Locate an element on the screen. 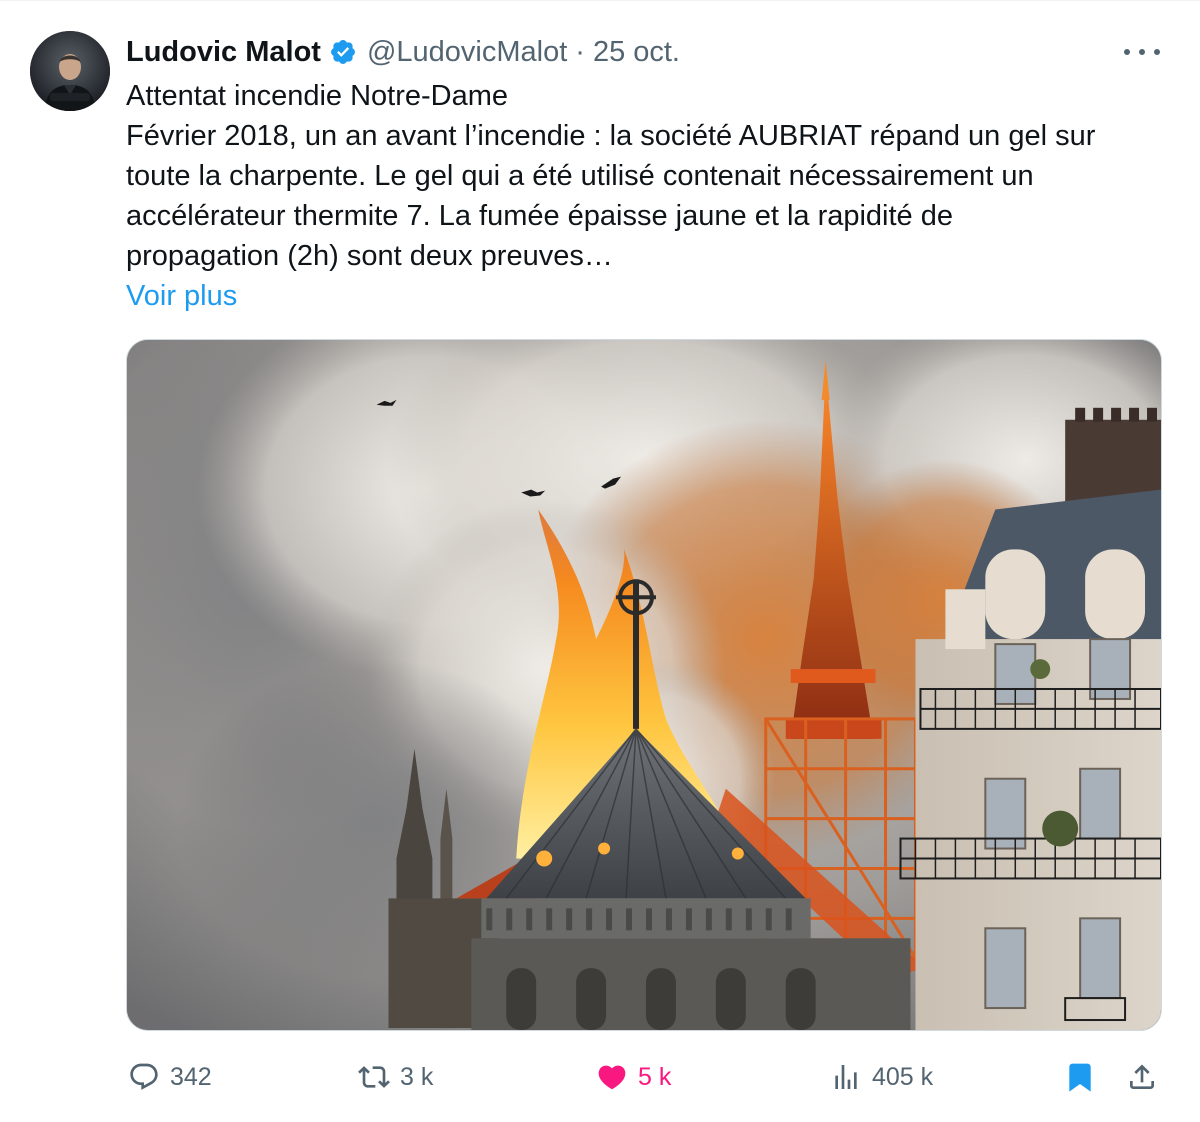 The height and width of the screenshot is (1122, 1200). views-count: 405 k is located at coordinates (903, 1076).